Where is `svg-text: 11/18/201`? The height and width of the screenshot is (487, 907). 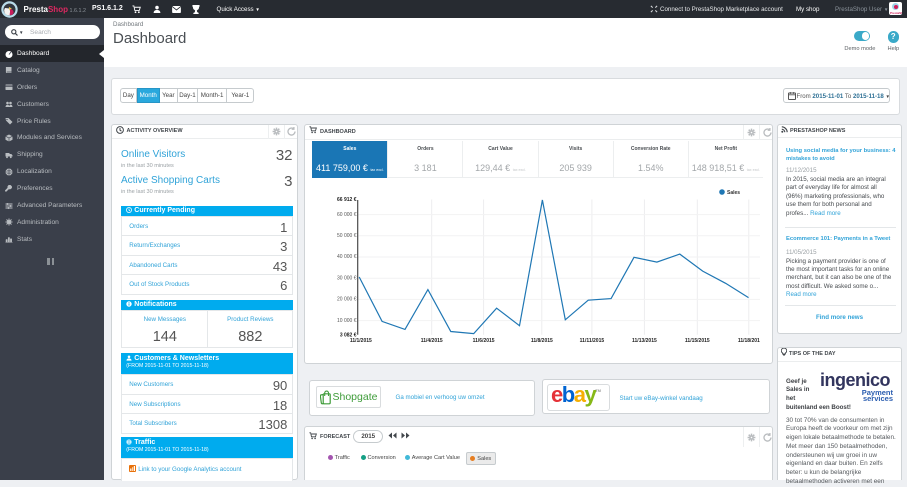 svg-text: 11/18/201 is located at coordinates (749, 341).